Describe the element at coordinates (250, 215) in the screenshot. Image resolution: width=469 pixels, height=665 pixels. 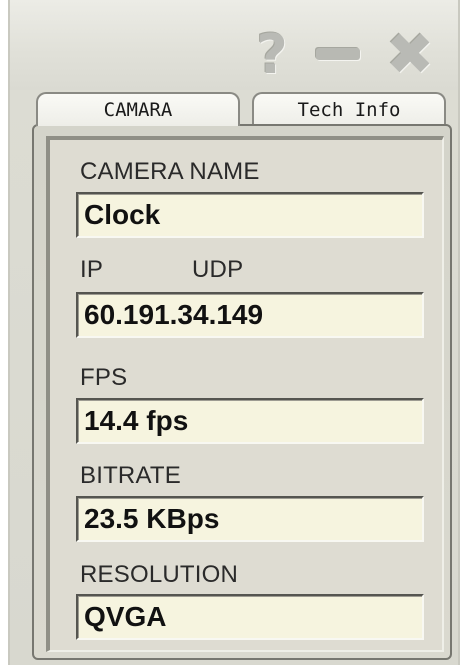
I see `camera-name-field: Clock` at that location.